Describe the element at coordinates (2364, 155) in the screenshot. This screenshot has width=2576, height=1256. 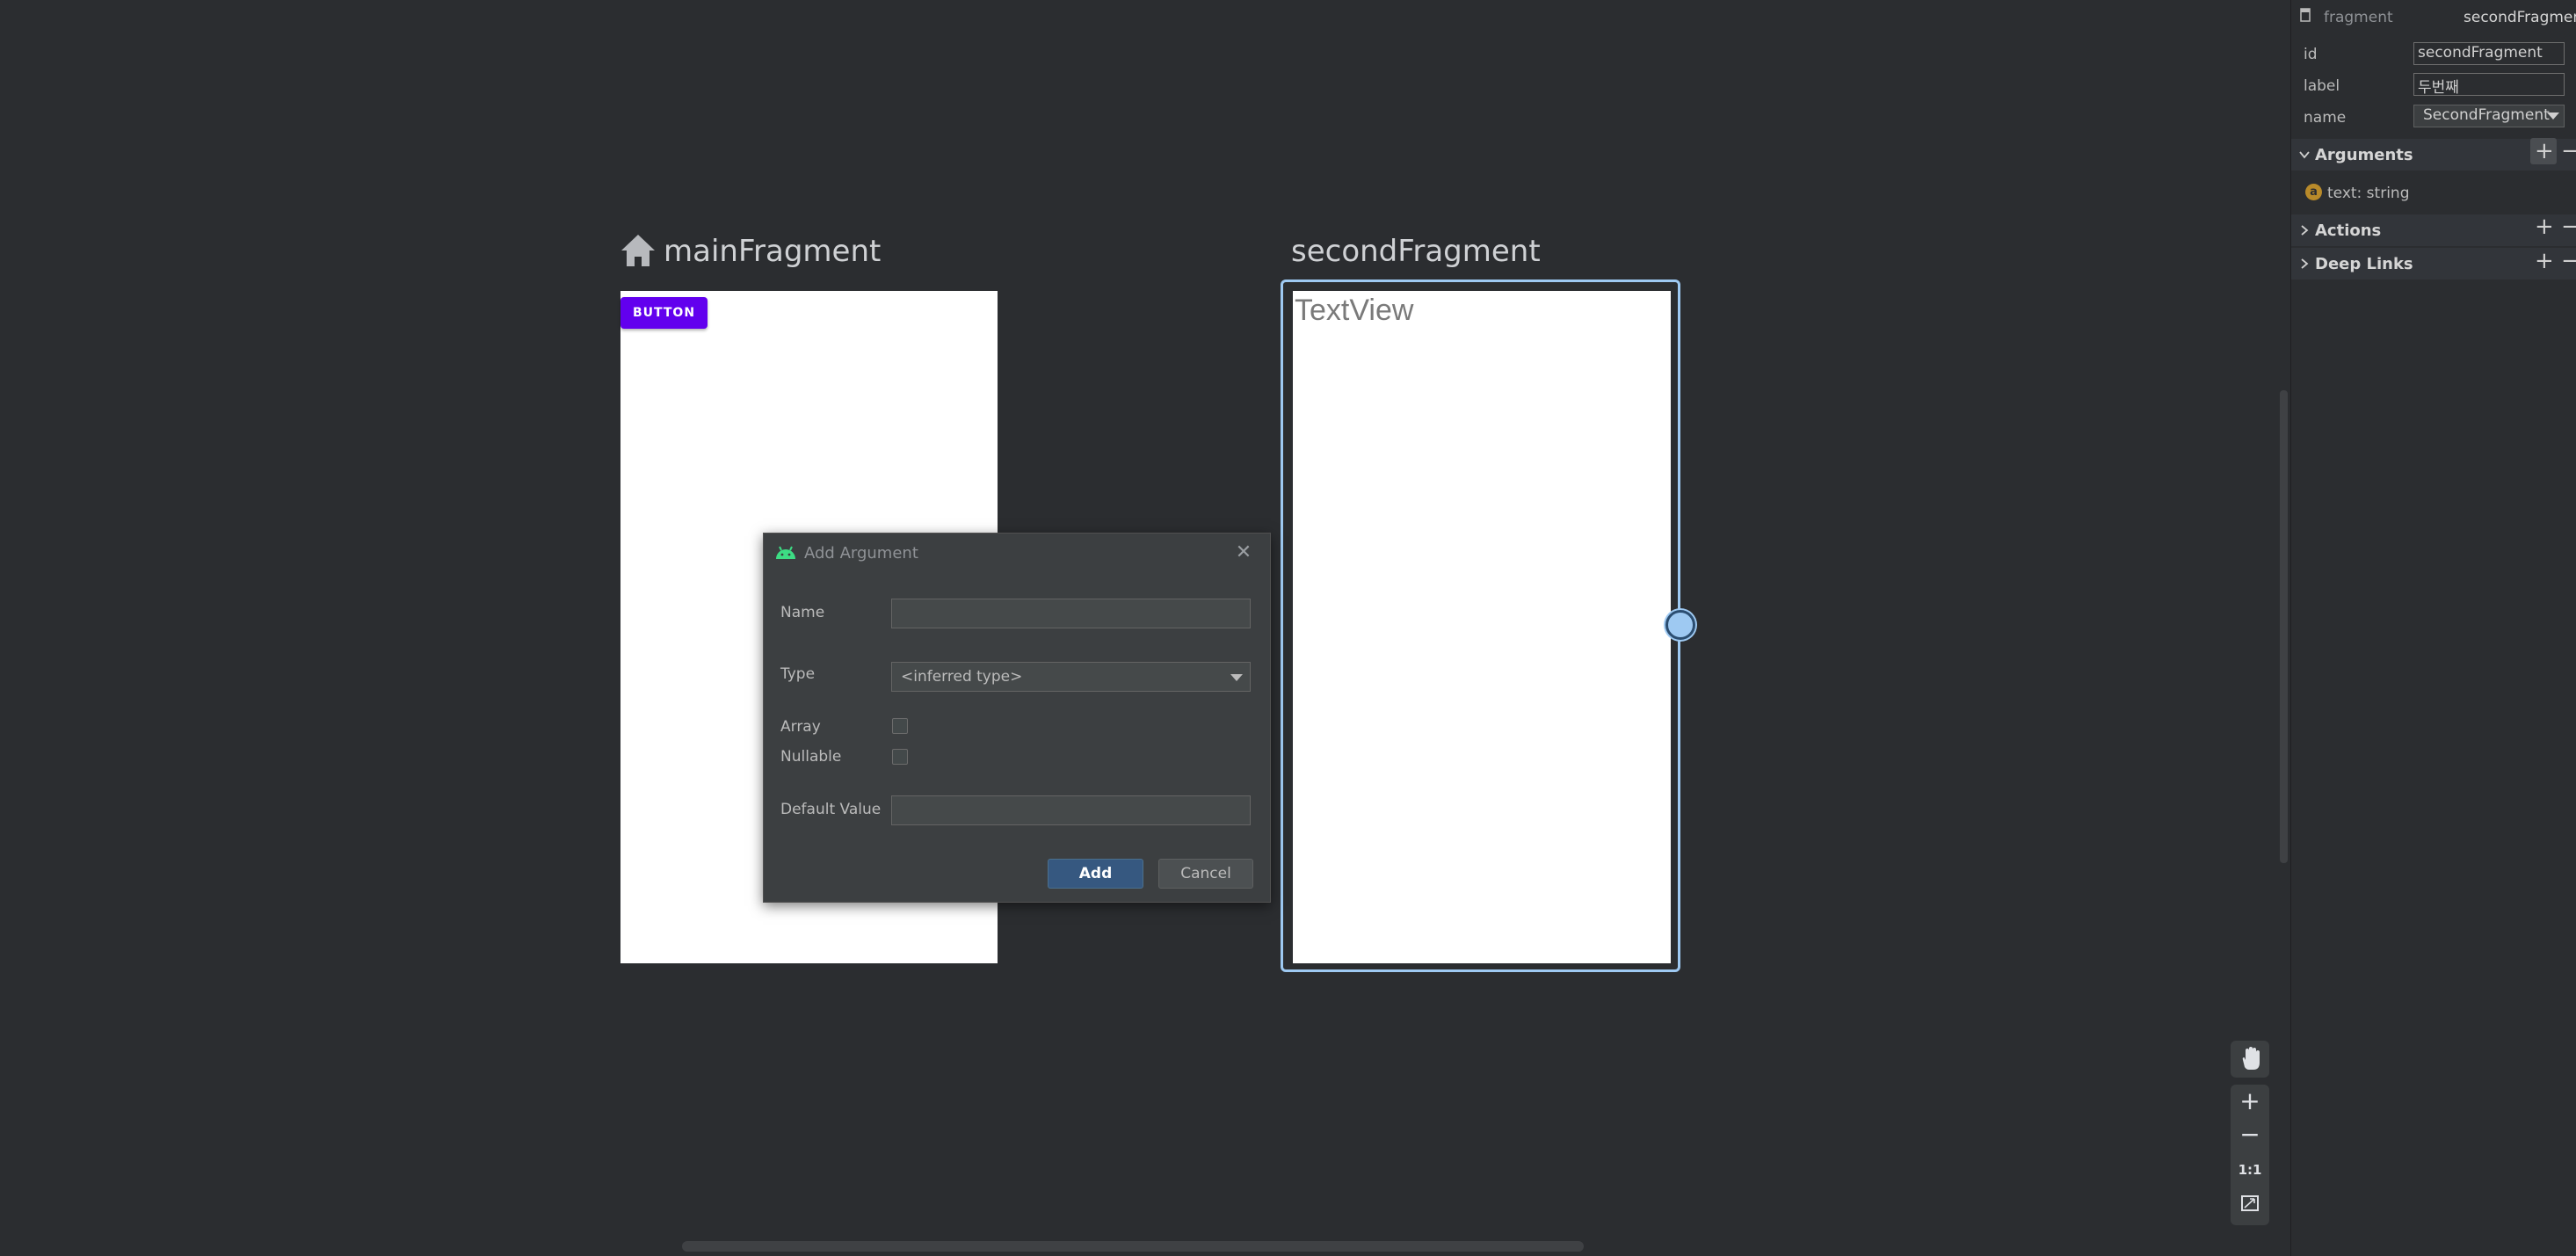
I see `arguments-section-title: Arguments` at that location.